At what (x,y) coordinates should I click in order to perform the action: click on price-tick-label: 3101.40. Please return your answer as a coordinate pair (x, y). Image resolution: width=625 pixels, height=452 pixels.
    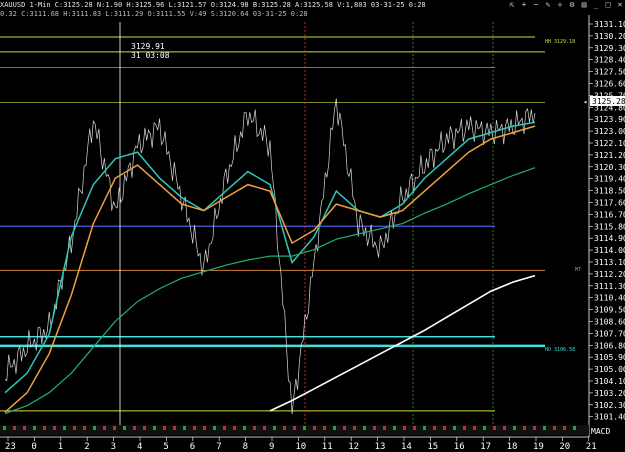
    Looking at the image, I should click on (609, 417).